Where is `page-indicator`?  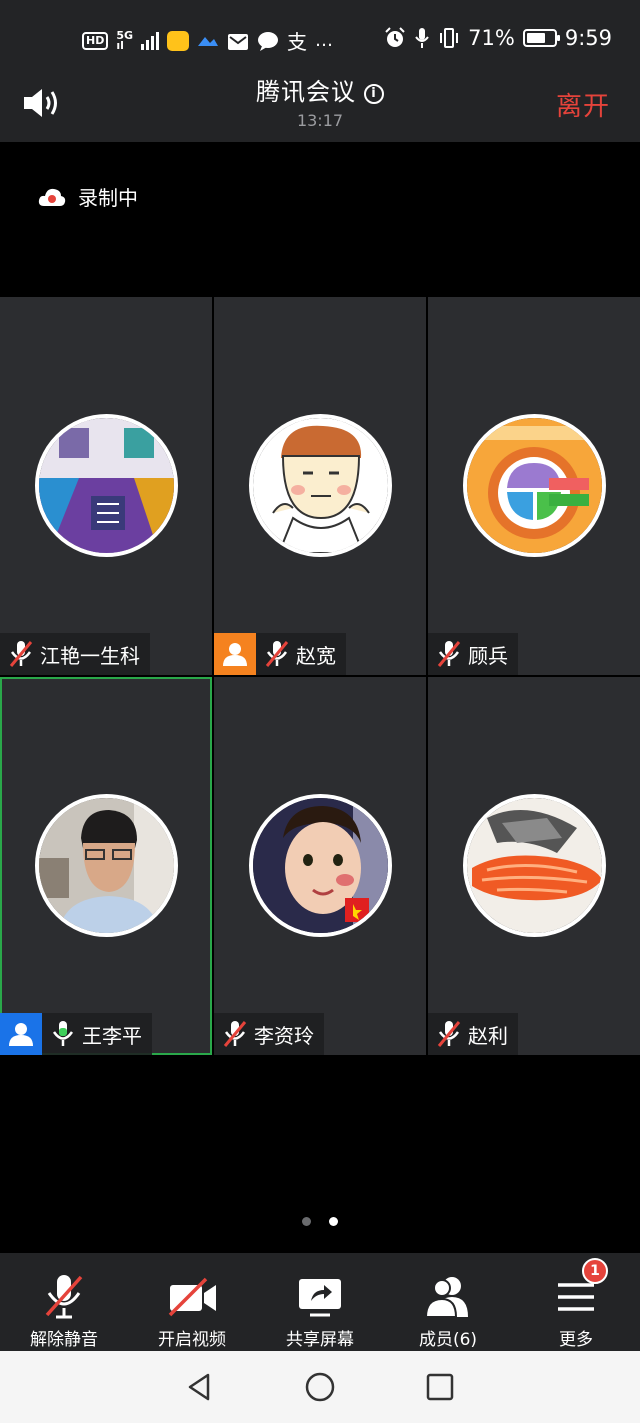
page-indicator is located at coordinates (320, 1221).